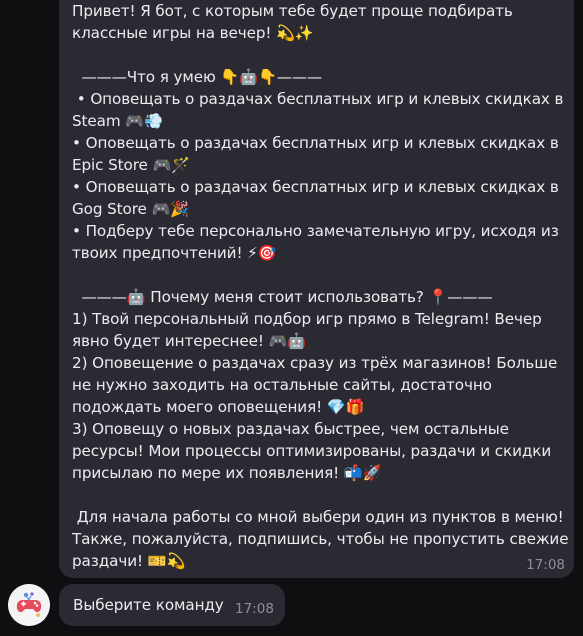 The height and width of the screenshot is (636, 583). What do you see at coordinates (129, 561) in the screenshot?
I see `message-line: раздачи! 🎫💫` at bounding box center [129, 561].